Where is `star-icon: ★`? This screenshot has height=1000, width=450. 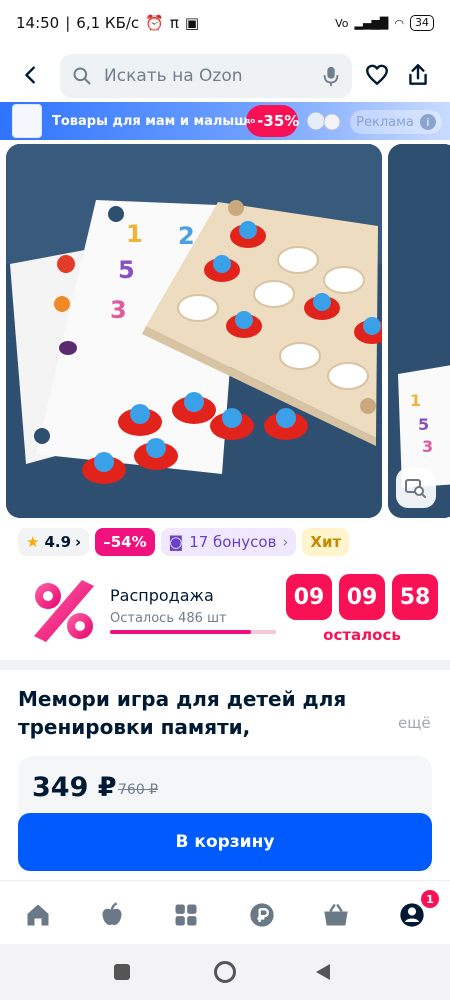
star-icon: ★ is located at coordinates (33, 542).